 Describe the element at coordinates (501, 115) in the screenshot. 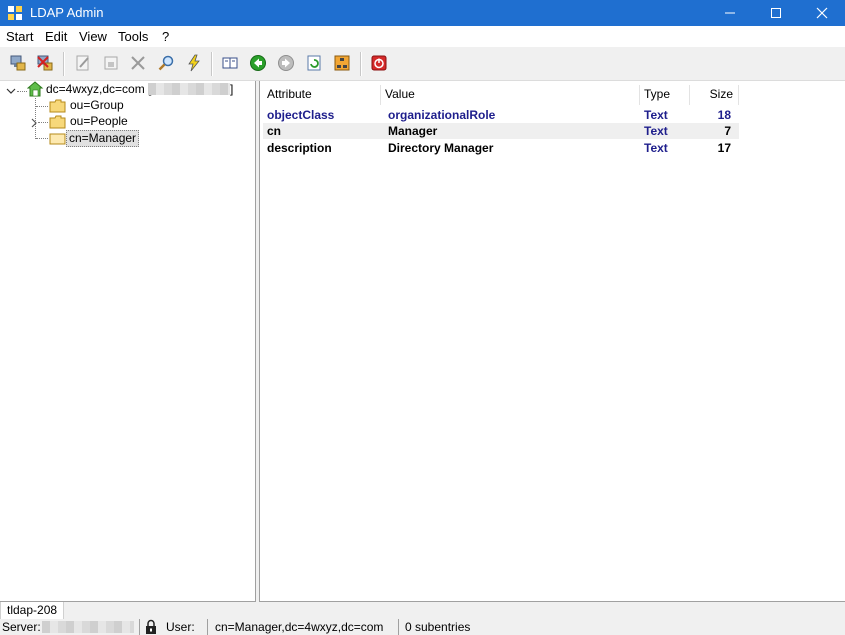

I see `table-row: objectClass organizationalRole Text 18` at that location.